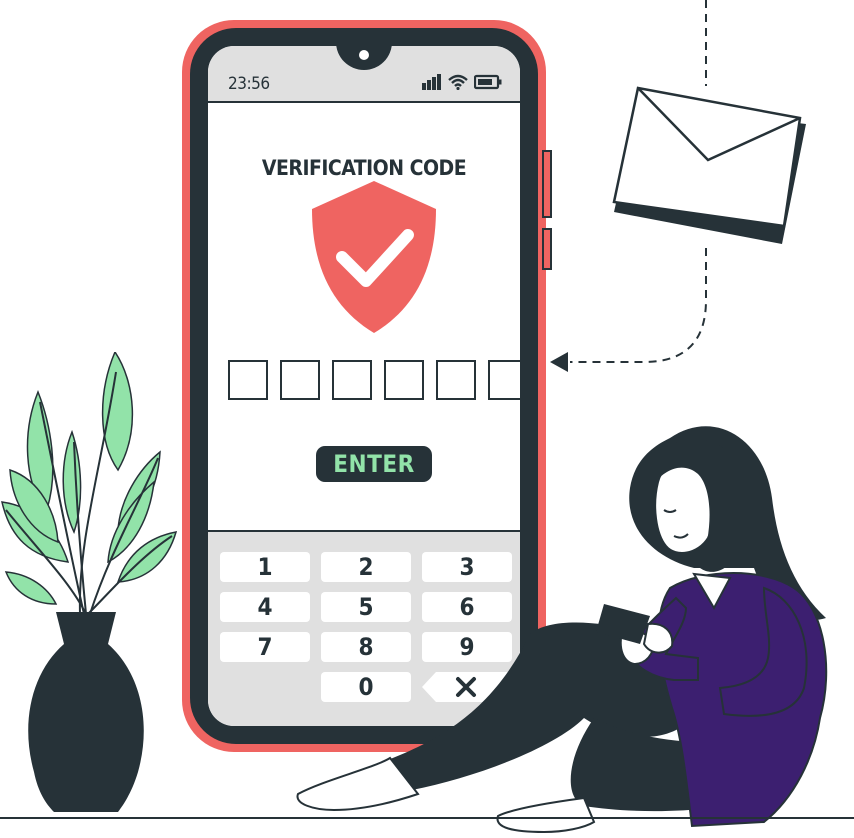  I want to click on signal-icon, so click(431, 82).